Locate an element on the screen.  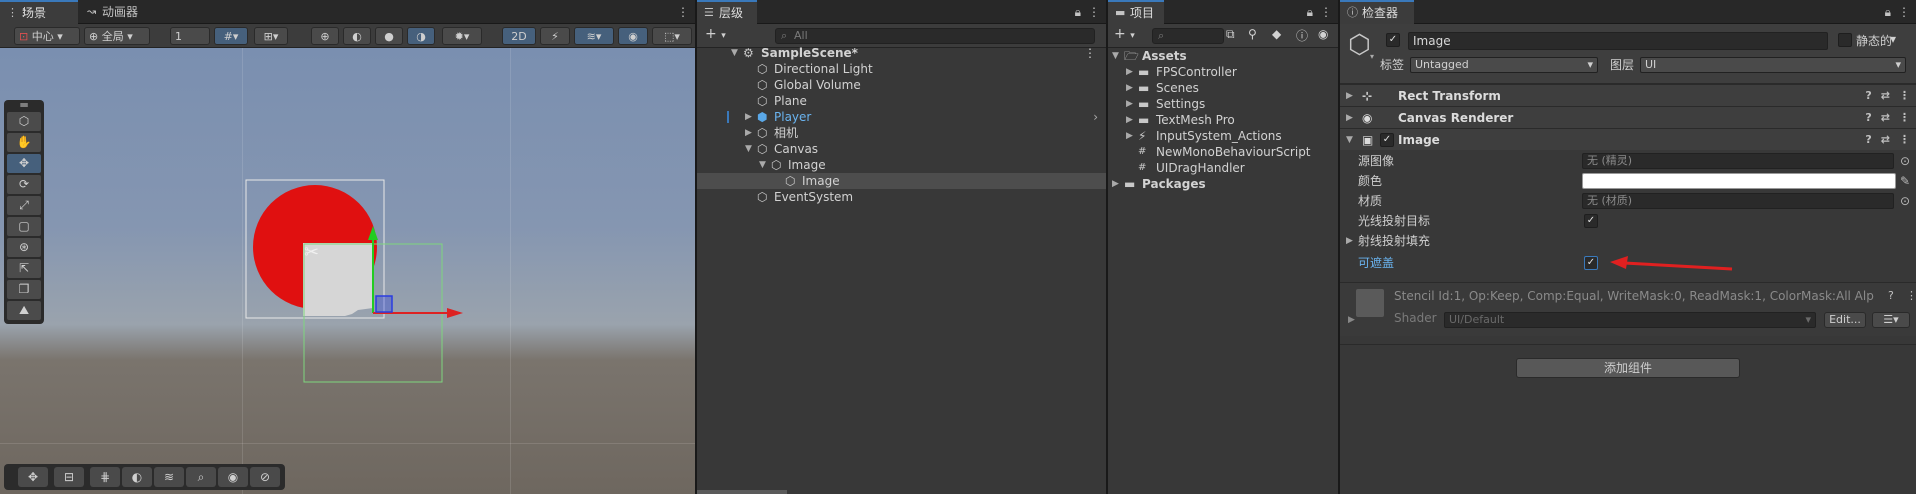
add-component-button: 添加组件 is located at coordinates (1628, 368).